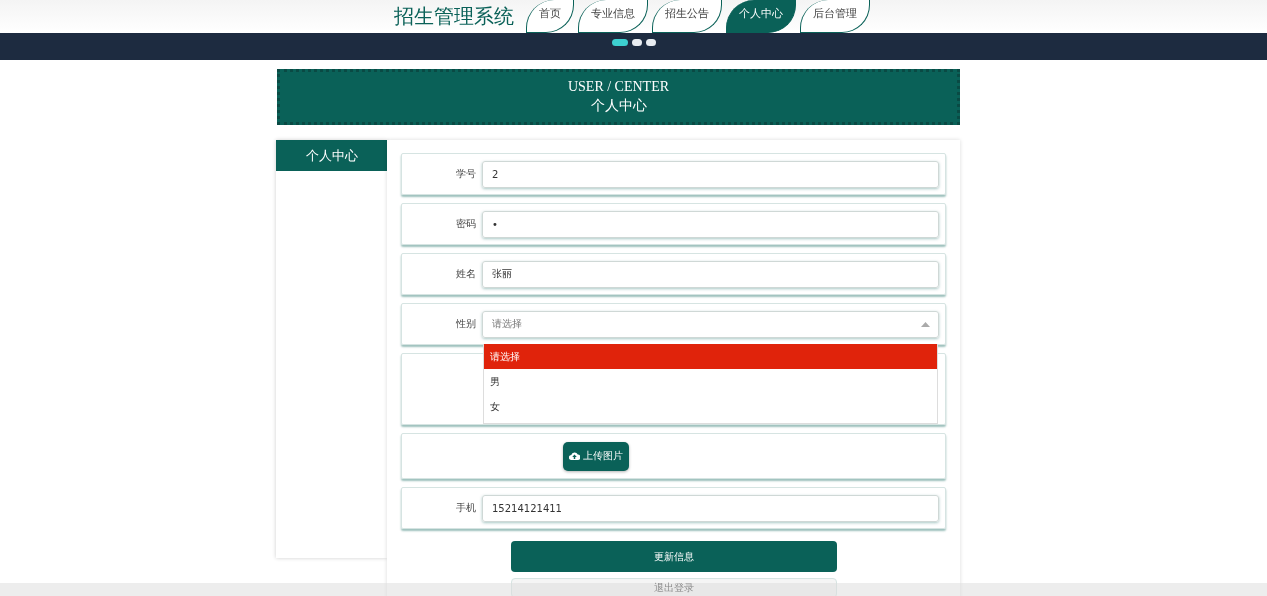 The height and width of the screenshot is (596, 1267). I want to click on site-title: 招生管理系统, so click(454, 16).